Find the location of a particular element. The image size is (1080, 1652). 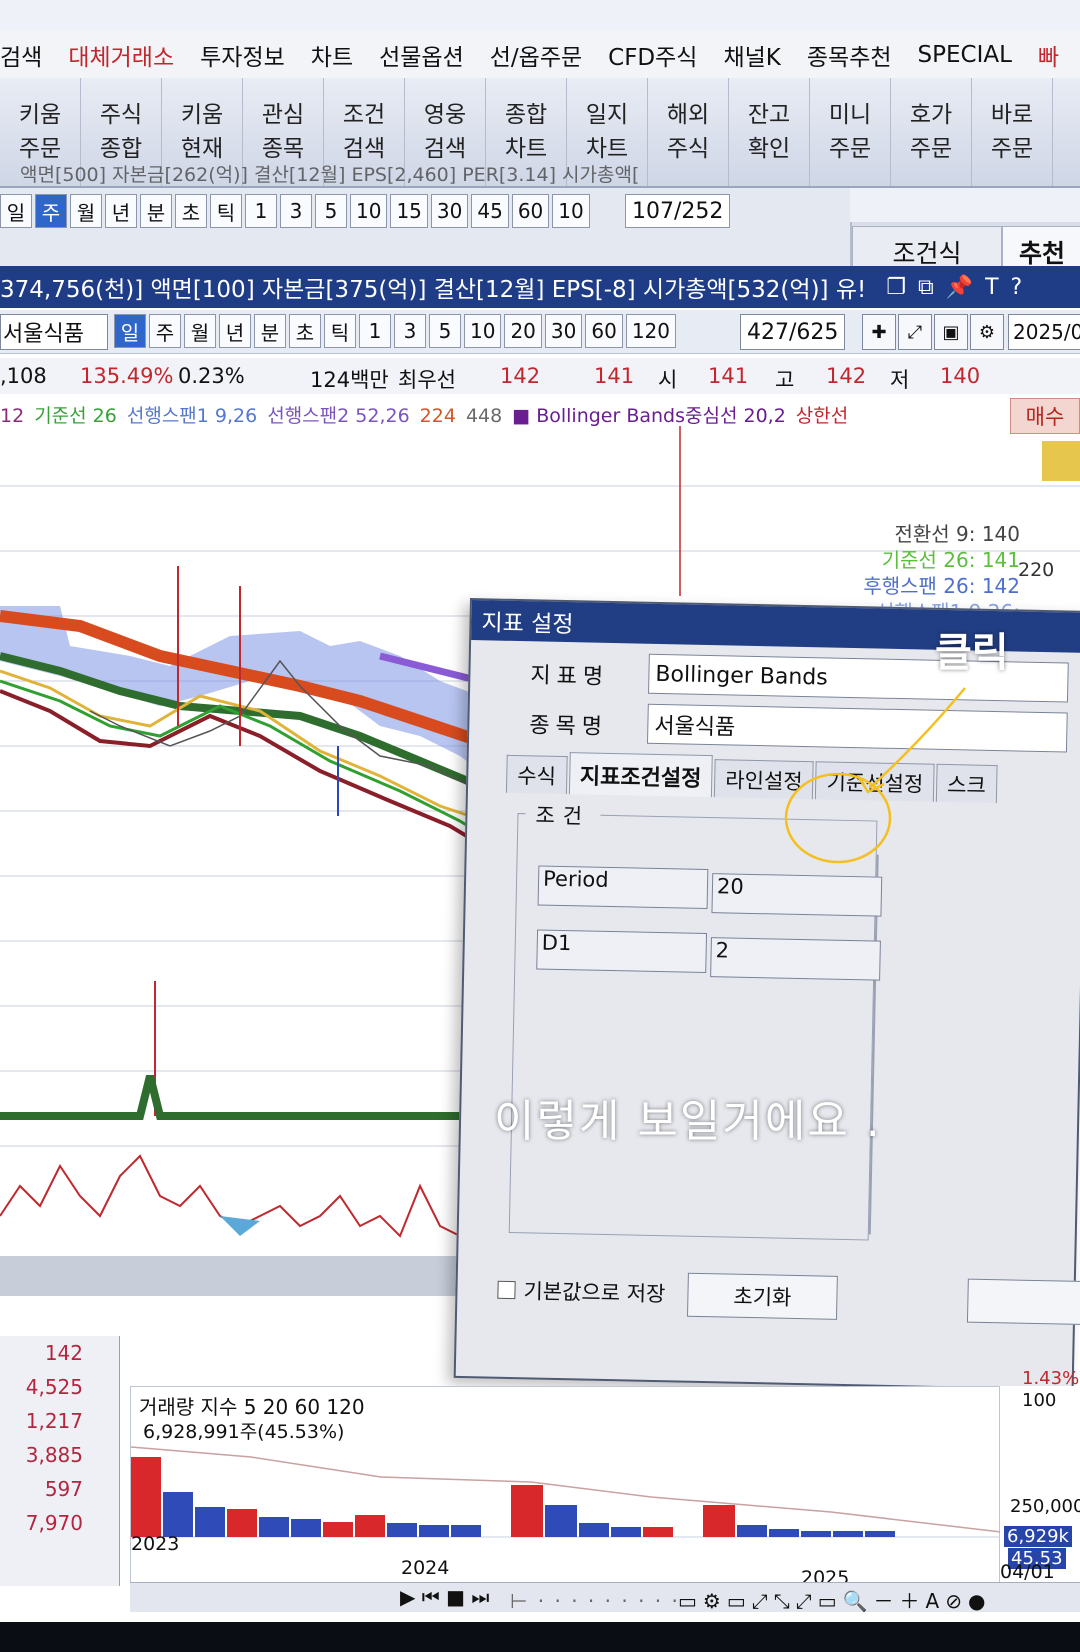

menu-item-0: 검색 is located at coordinates (21, 55).